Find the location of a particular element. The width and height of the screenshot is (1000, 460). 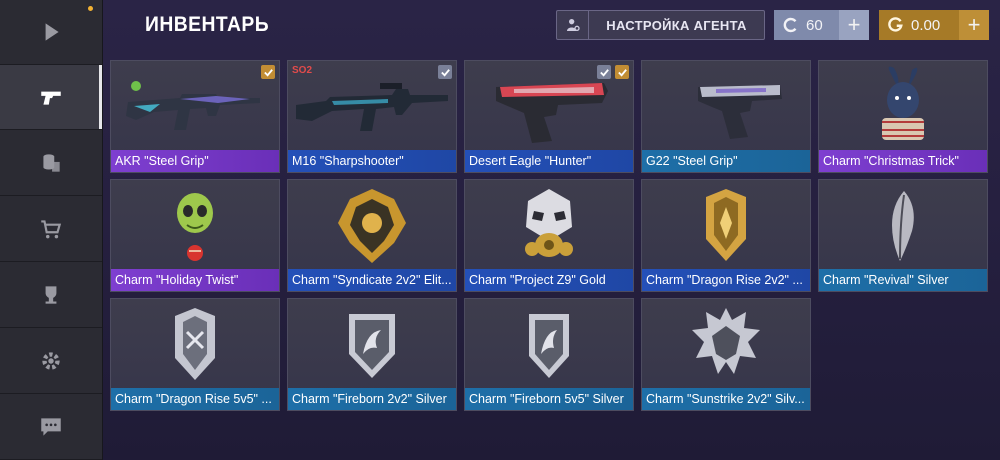

bunny-charm-icon is located at coordinates (903, 106).